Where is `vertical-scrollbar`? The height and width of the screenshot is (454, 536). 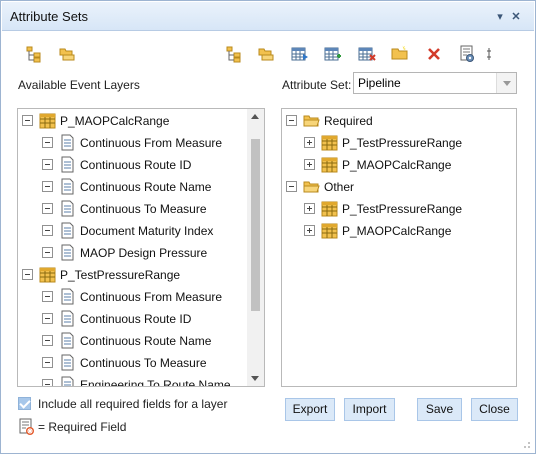 vertical-scrollbar is located at coordinates (255, 247).